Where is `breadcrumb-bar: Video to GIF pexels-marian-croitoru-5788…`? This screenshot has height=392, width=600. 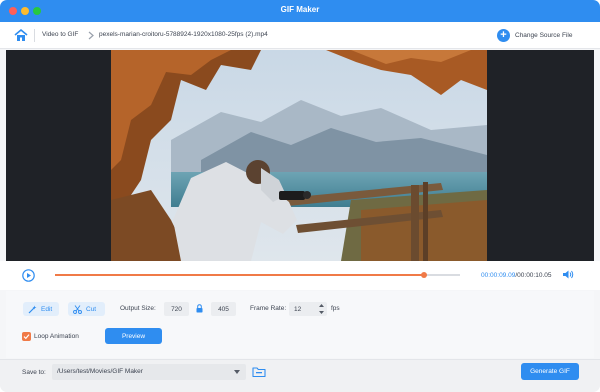
breadcrumb-bar: Video to GIF pexels-marian-croitoru-5788… is located at coordinates (300, 35).